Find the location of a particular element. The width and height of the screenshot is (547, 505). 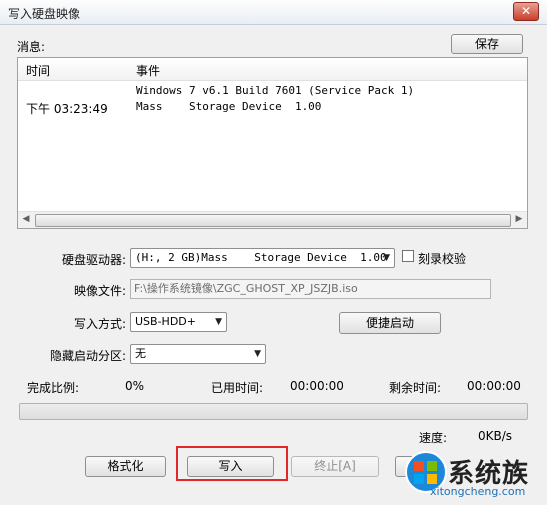

scroll-thumb is located at coordinates (273, 220).